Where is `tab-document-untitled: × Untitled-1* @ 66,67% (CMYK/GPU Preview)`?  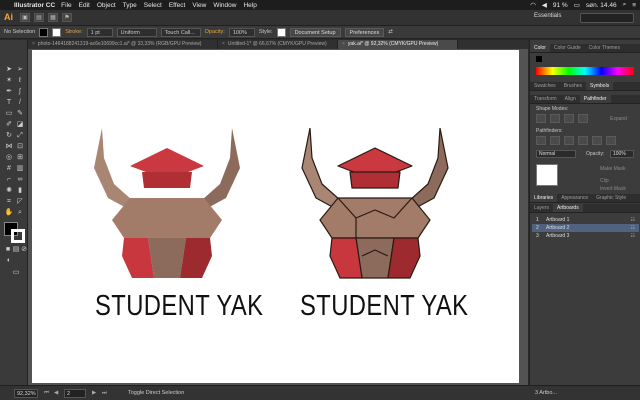 tab-document-untitled: × Untitled-1* @ 66,67% (CMYK/GPU Preview) is located at coordinates (278, 44).